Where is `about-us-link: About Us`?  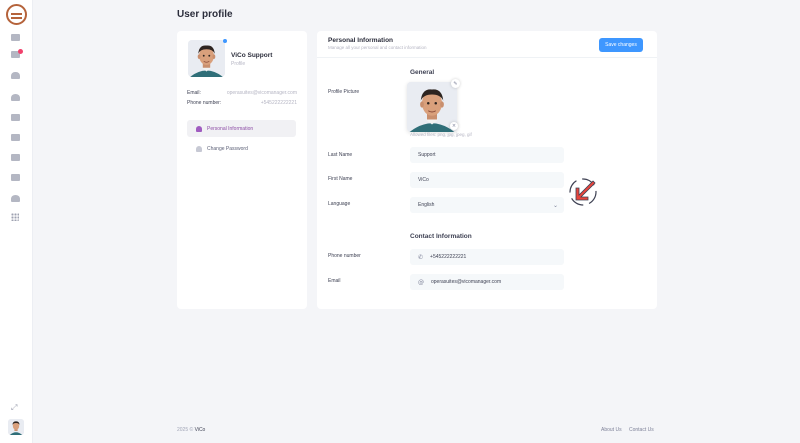 about-us-link: About Us is located at coordinates (611, 430).